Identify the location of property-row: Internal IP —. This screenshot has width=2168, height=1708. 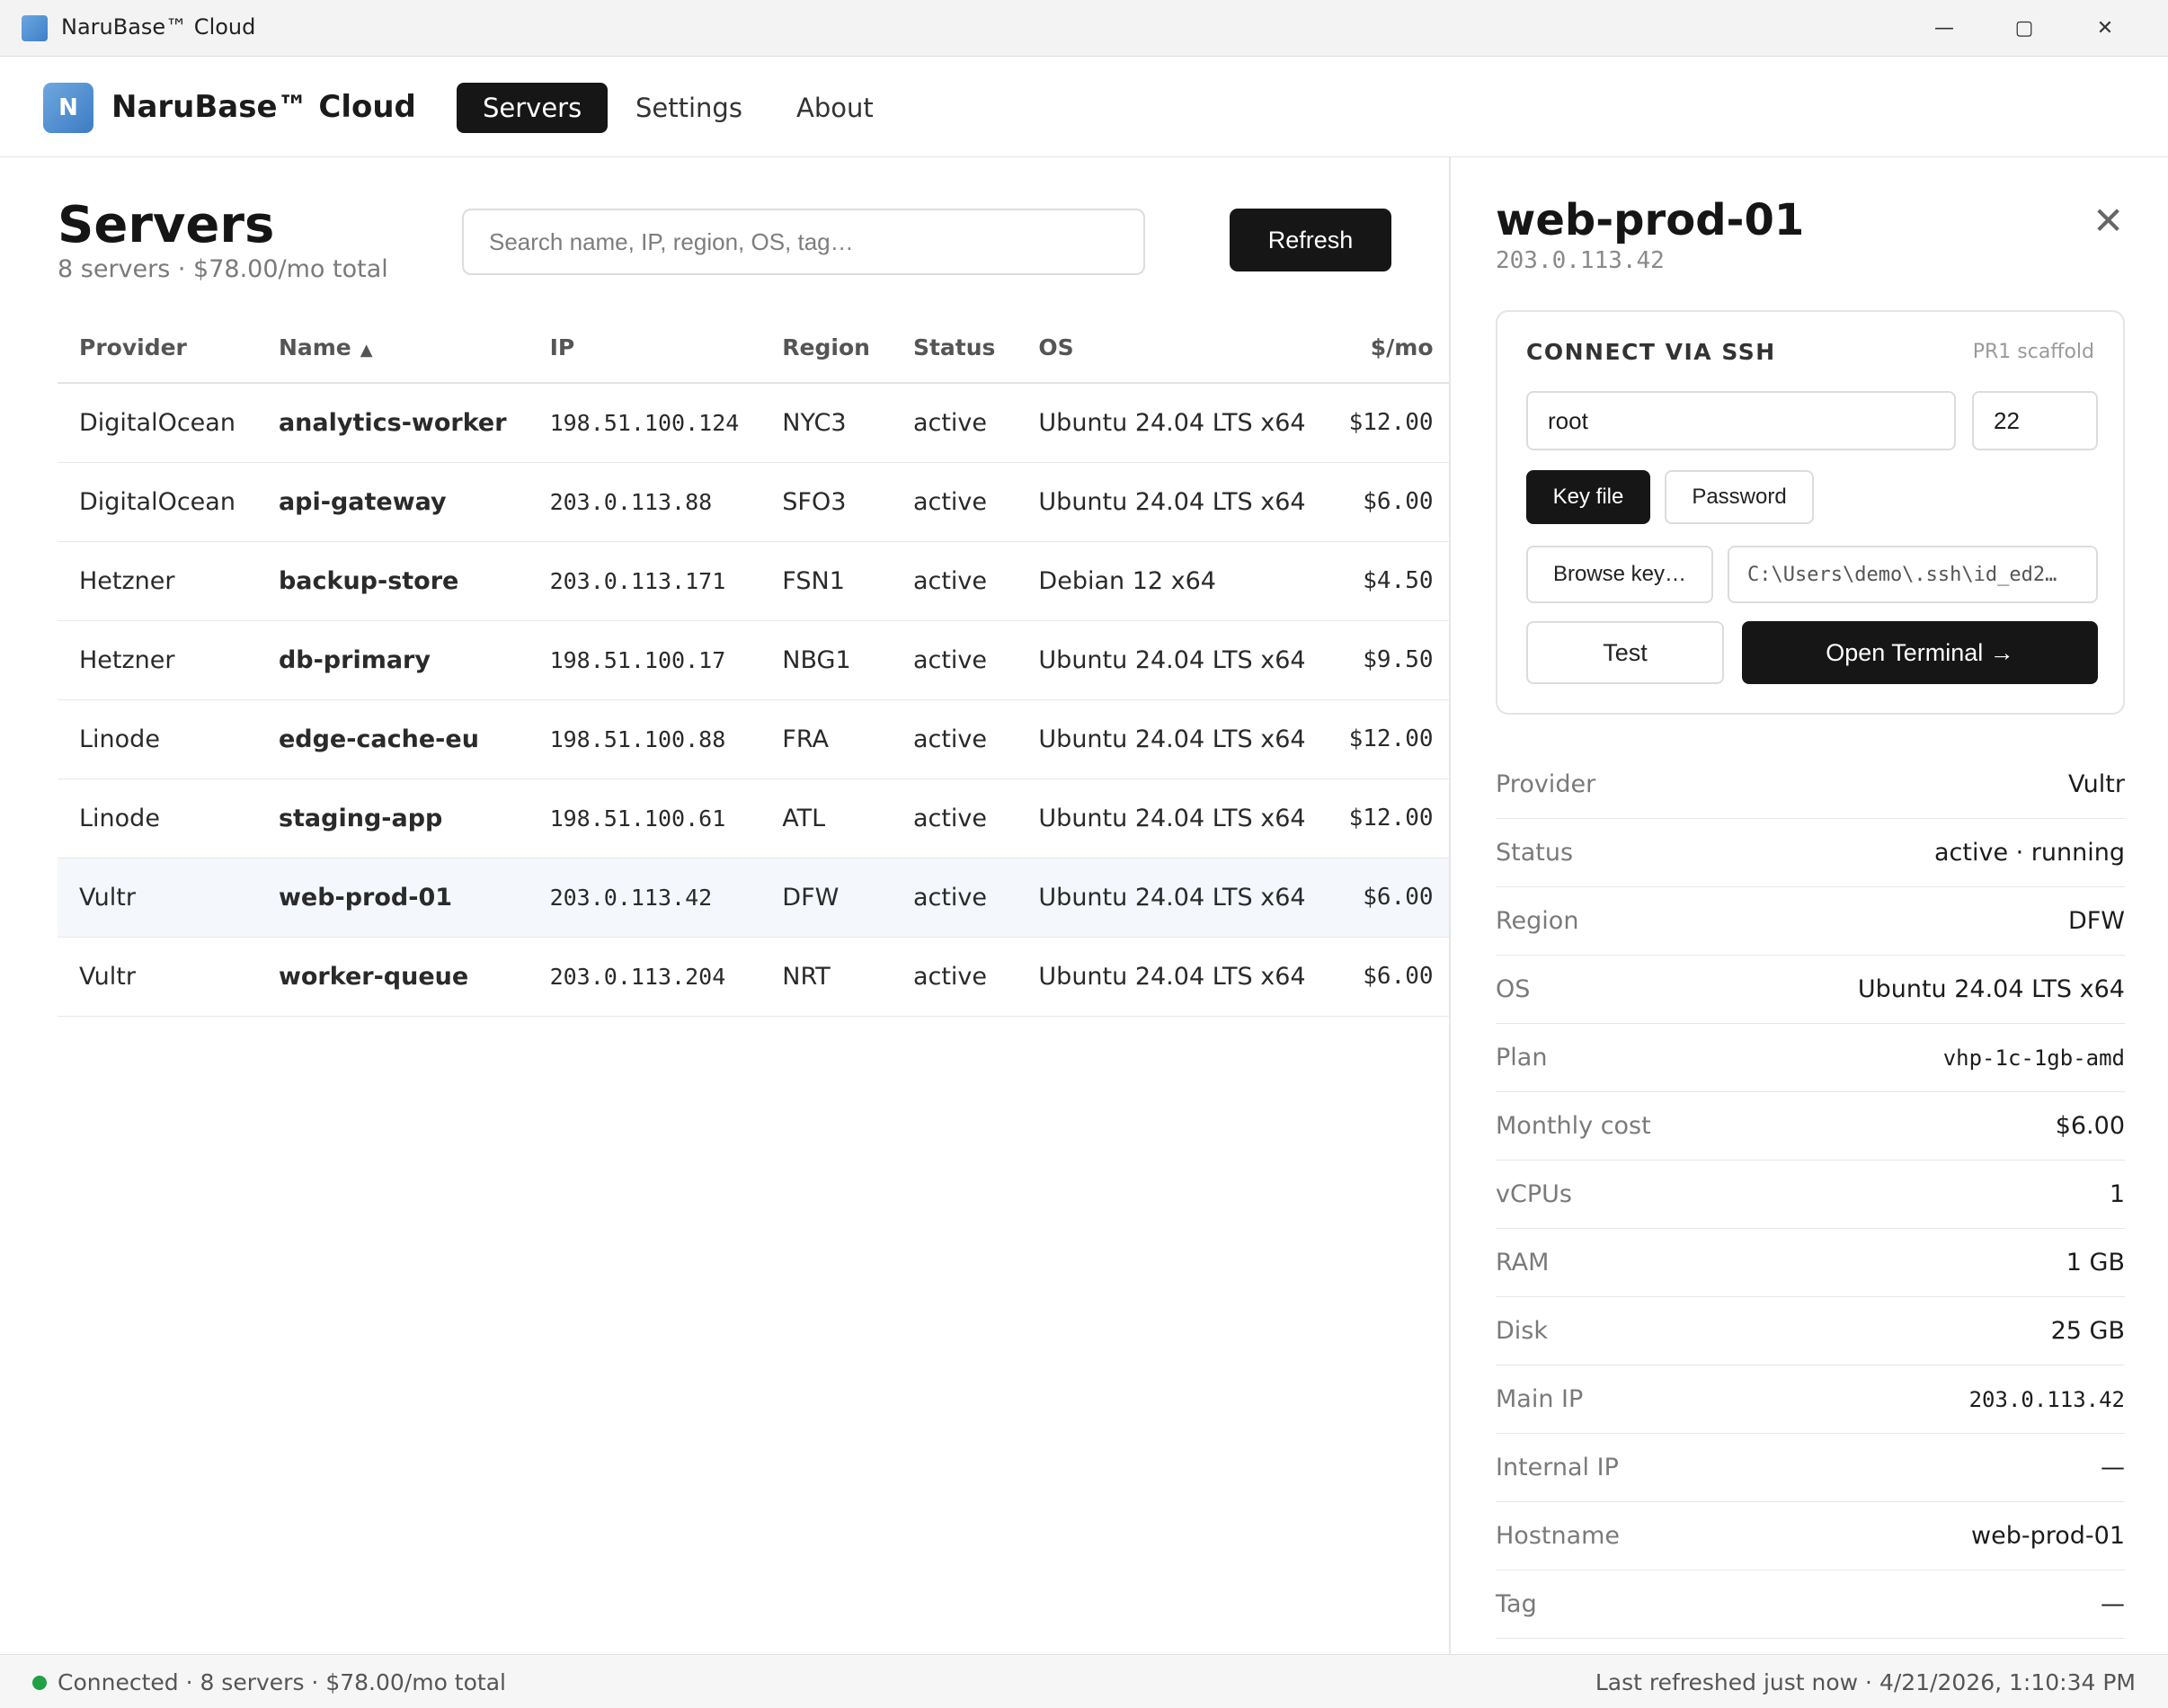
(1810, 1468).